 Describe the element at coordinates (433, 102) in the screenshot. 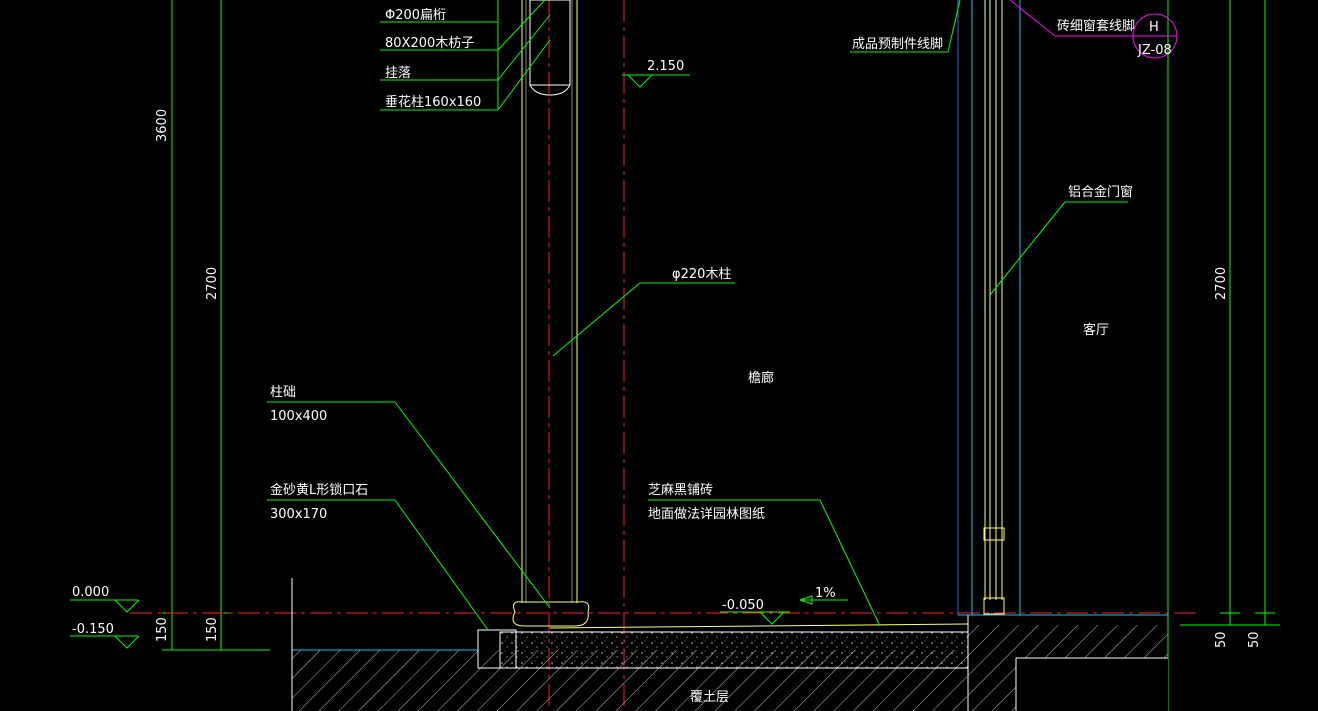

I see `callout-top-4: 垂花柱160x160` at that location.